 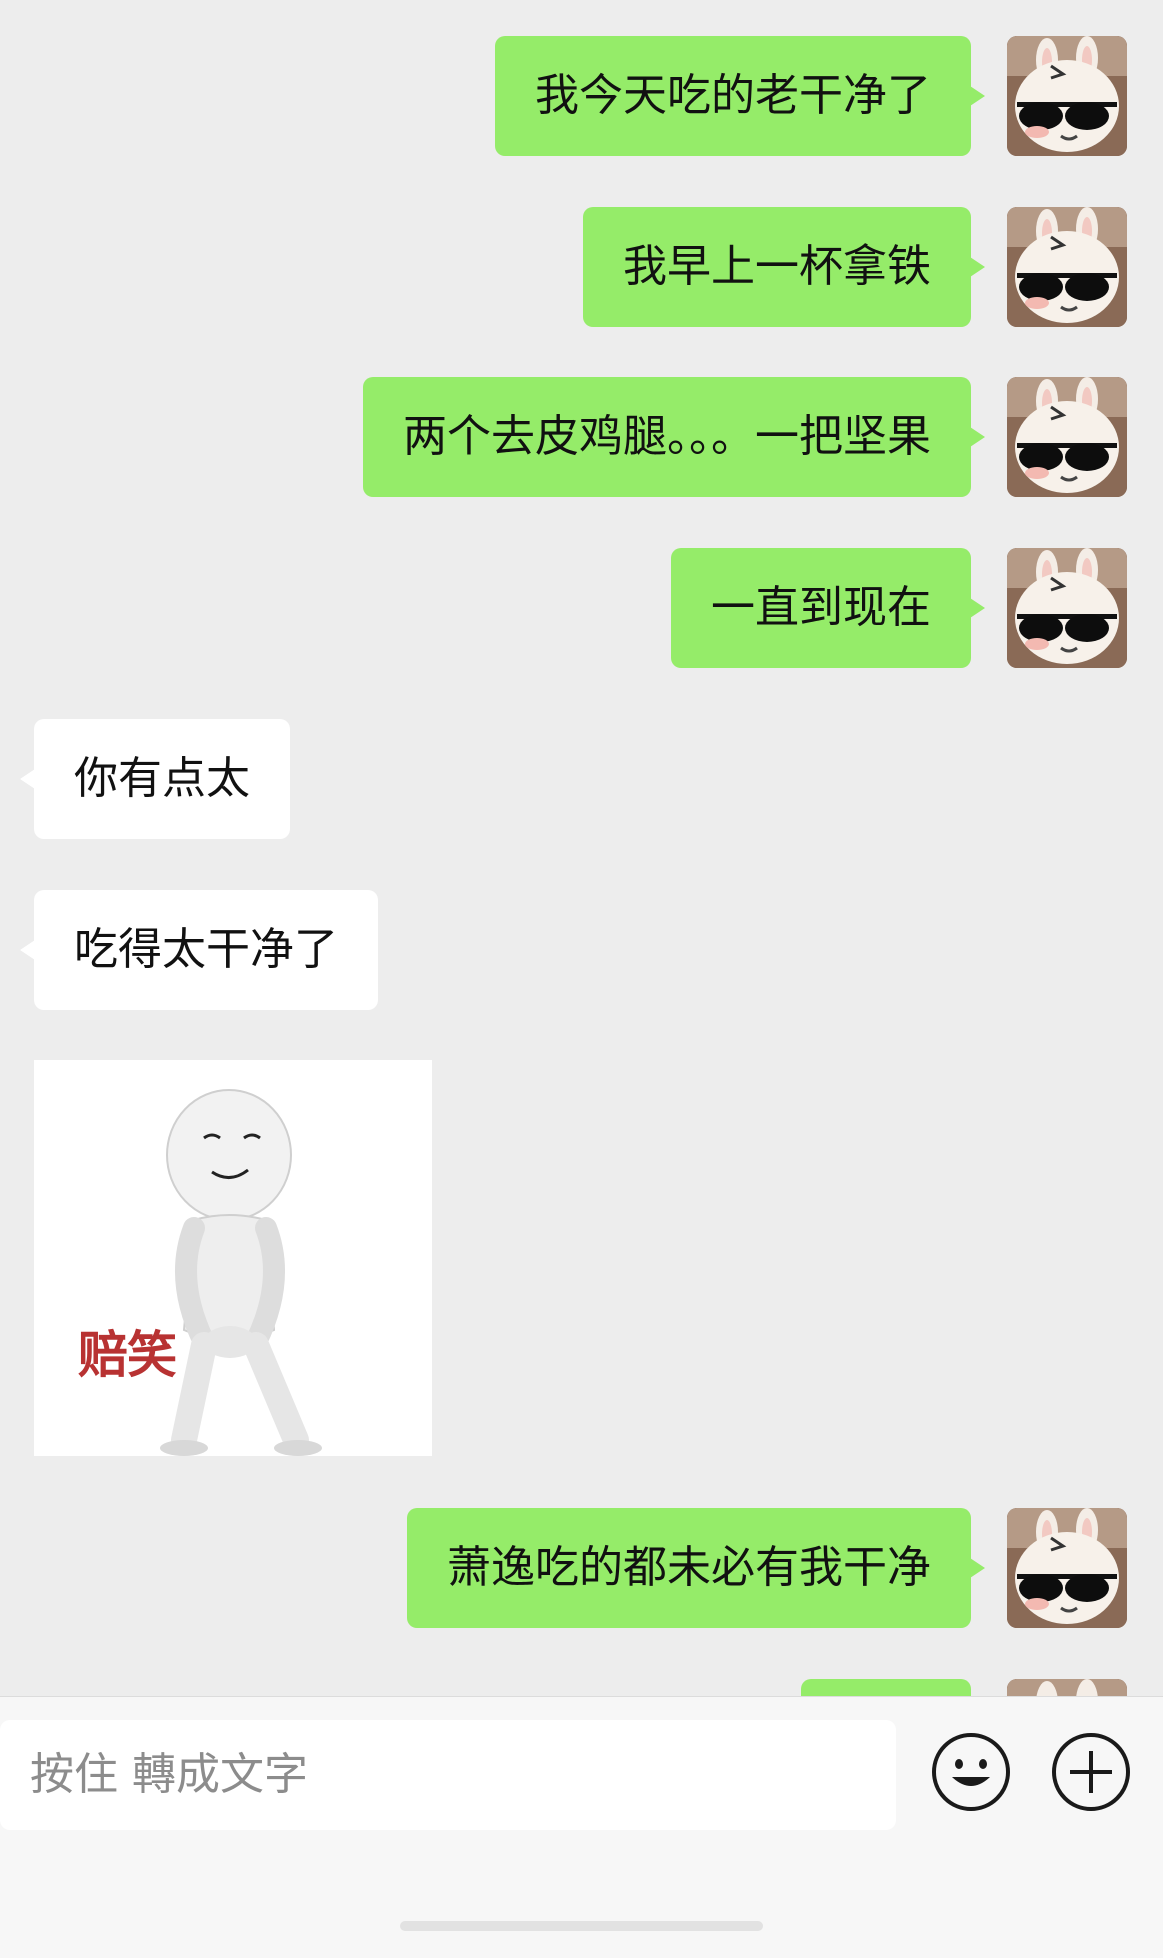 What do you see at coordinates (971, 1772) in the screenshot?
I see `smiley-face-icon` at bounding box center [971, 1772].